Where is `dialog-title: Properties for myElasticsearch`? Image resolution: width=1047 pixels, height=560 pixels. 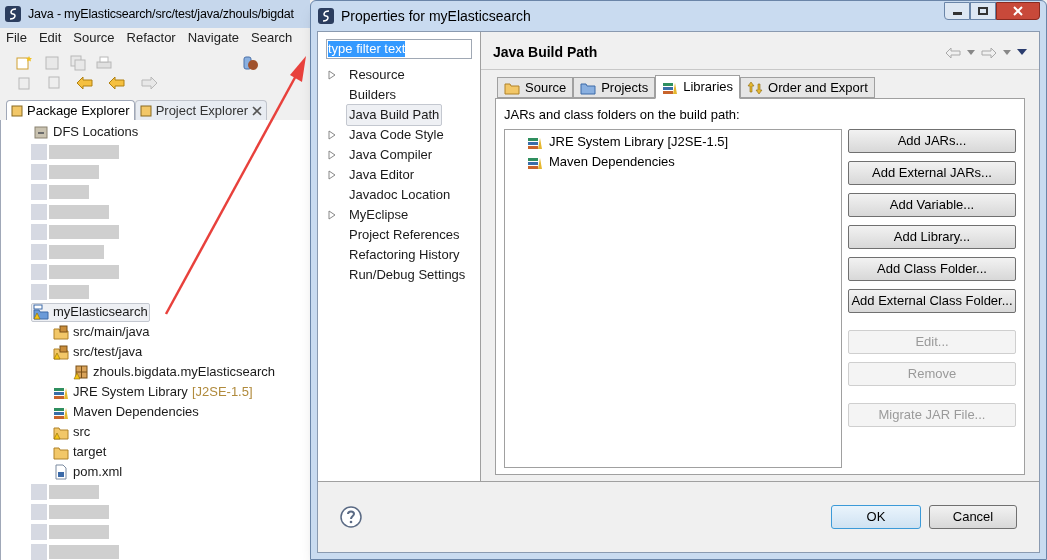
dialog-title: Properties for myElasticsearch is located at coordinates (436, 16).